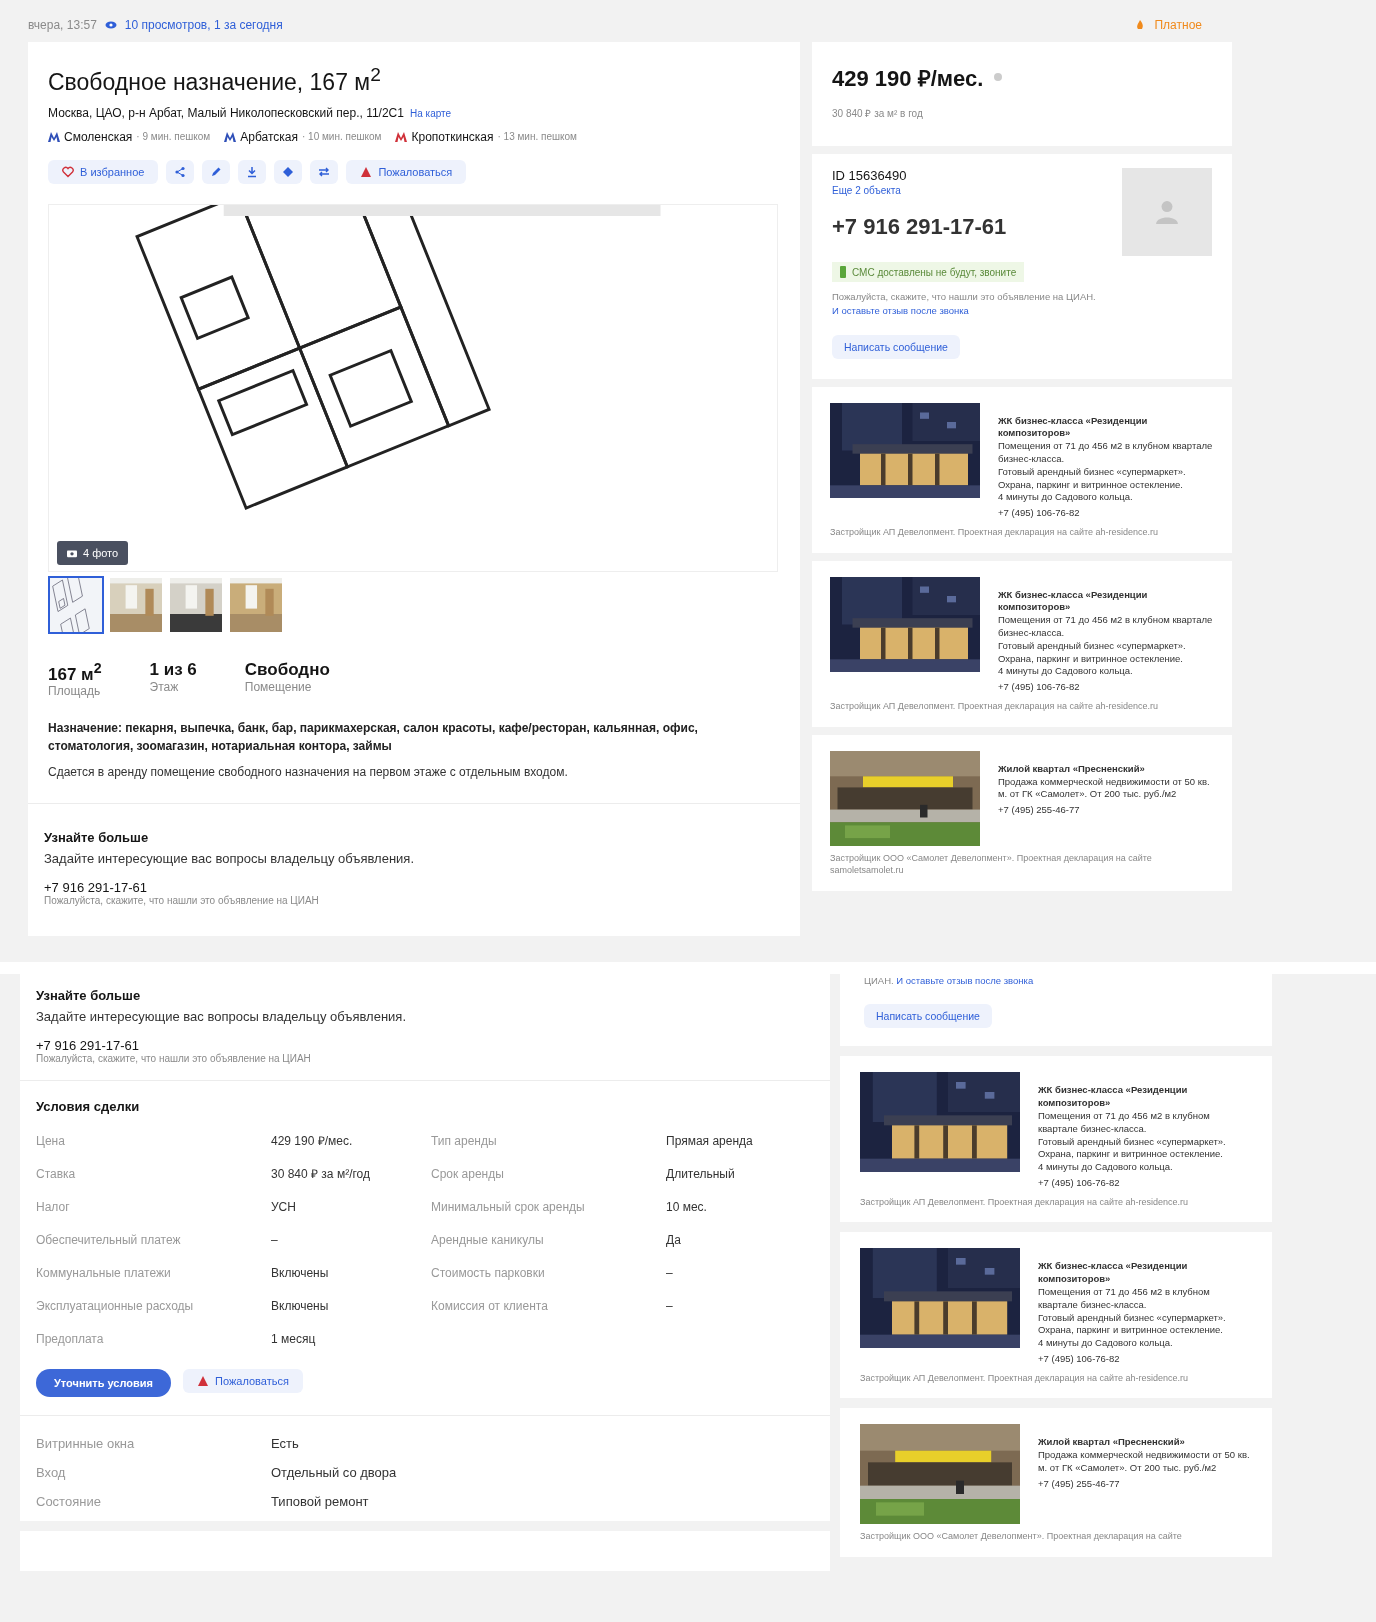 The width and height of the screenshot is (1376, 1622). What do you see at coordinates (919, 190) in the screenshot?
I see `more-objects-link: Еще 2 объекта` at bounding box center [919, 190].